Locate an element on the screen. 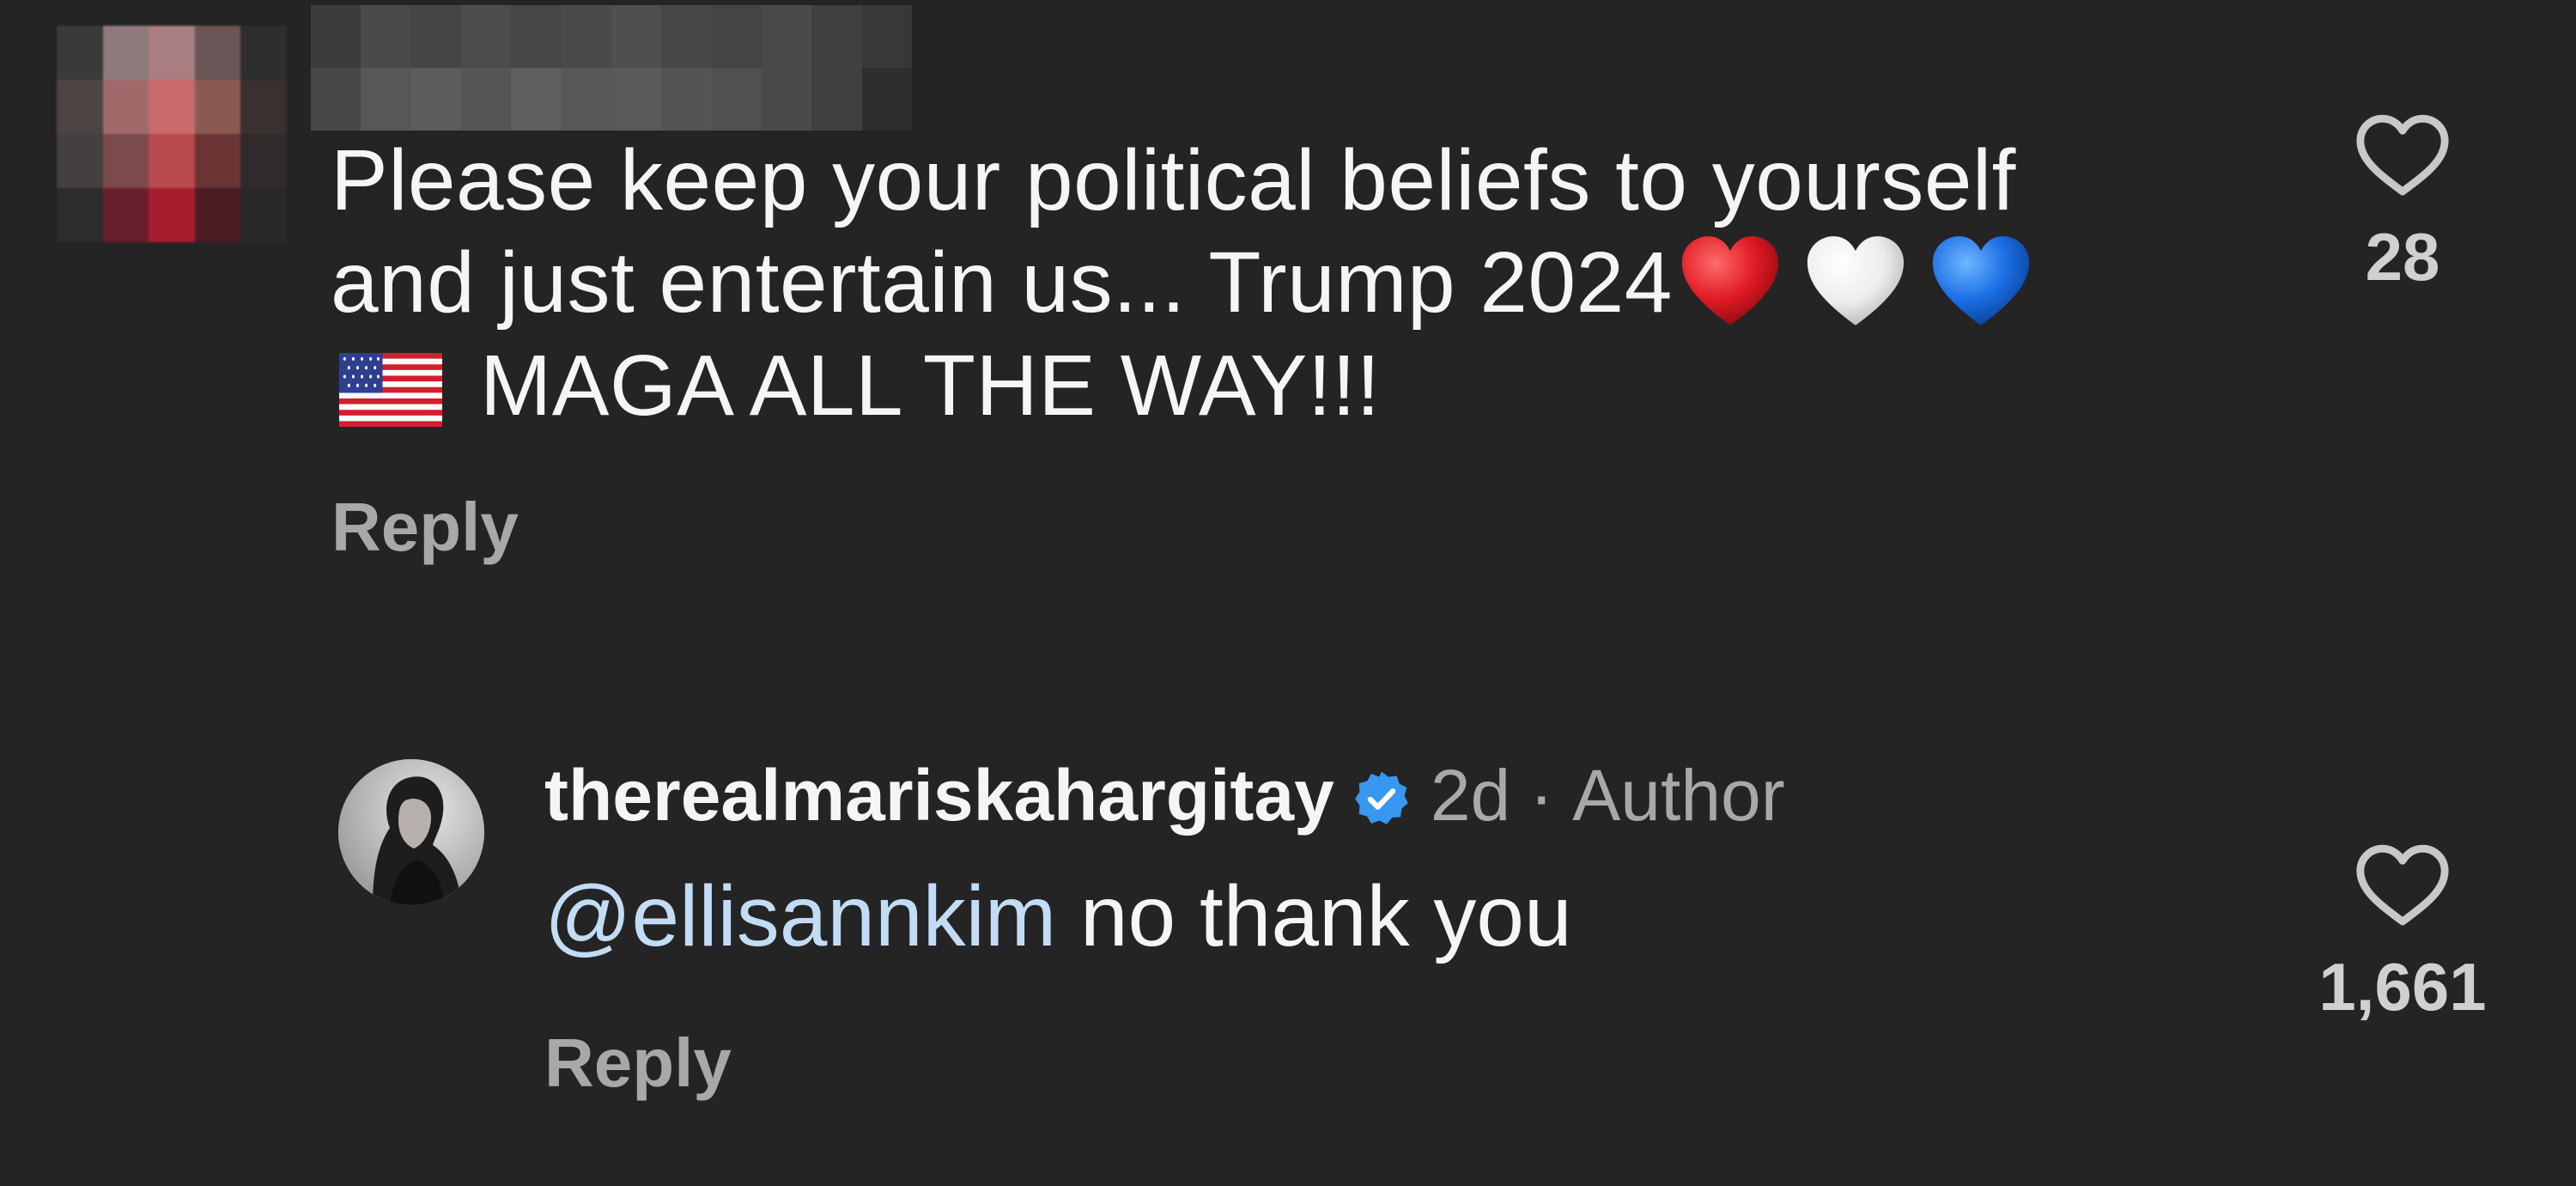 The width and height of the screenshot is (2576, 1186). verified-badge-icon is located at coordinates (1382, 797).